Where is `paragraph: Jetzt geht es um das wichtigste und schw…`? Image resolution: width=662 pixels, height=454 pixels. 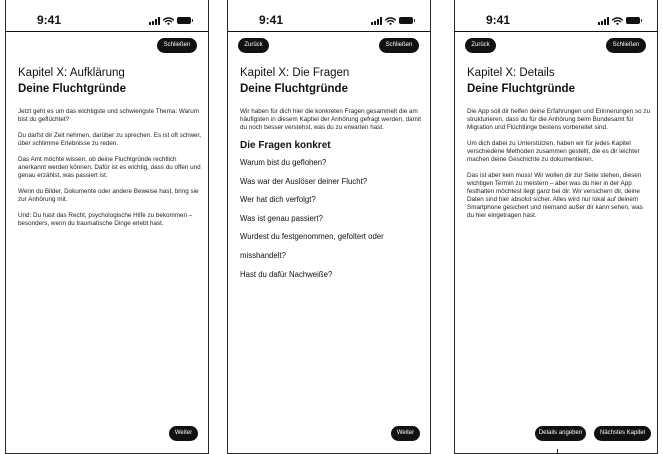
paragraph: Jetzt geht es um das wichtigste und schw… is located at coordinates (108, 115).